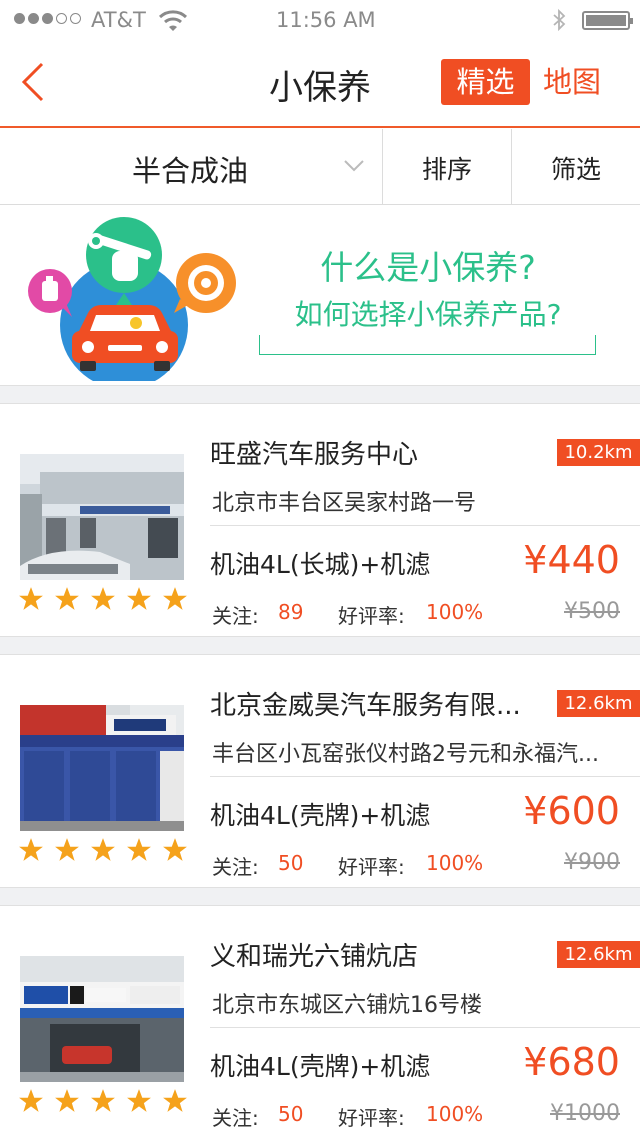 This screenshot has width=640, height=1136. Describe the element at coordinates (571, 811) in the screenshot. I see `price: ¥600` at that location.